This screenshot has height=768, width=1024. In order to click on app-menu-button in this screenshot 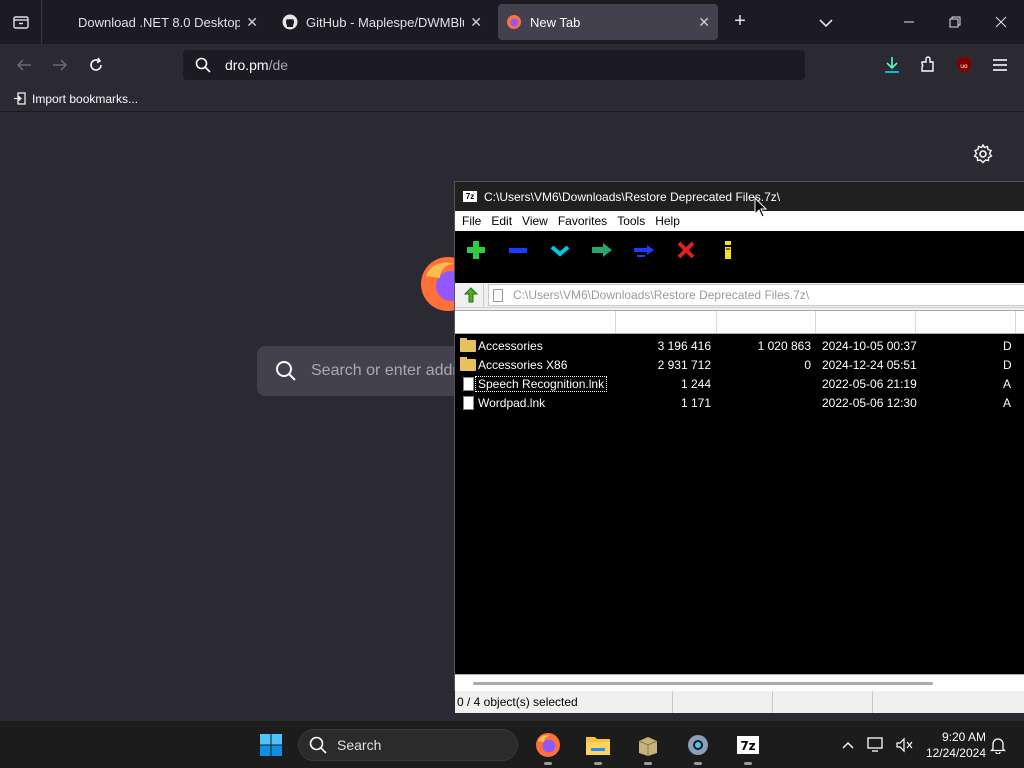, I will do `click(1000, 65)`.